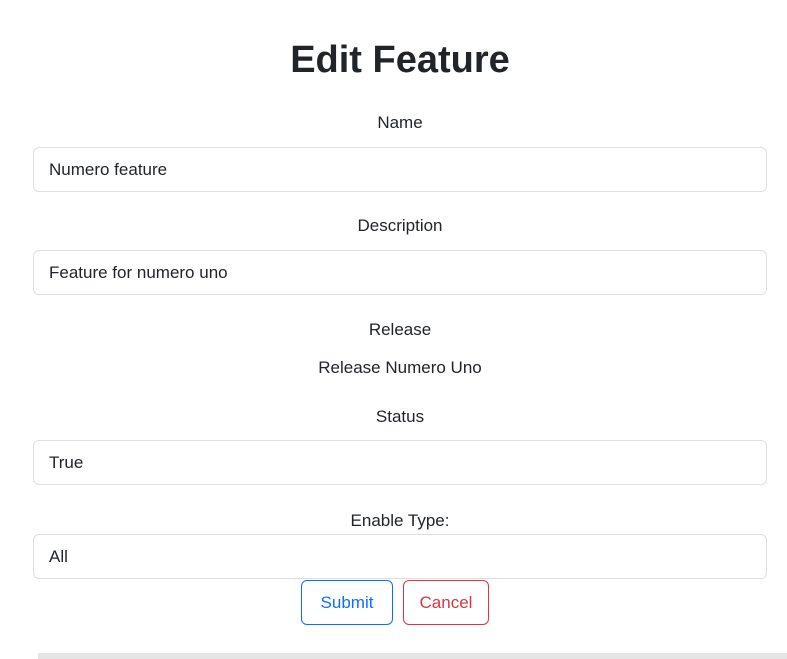 The image size is (787, 659). What do you see at coordinates (400, 272) in the screenshot?
I see `description-input` at bounding box center [400, 272].